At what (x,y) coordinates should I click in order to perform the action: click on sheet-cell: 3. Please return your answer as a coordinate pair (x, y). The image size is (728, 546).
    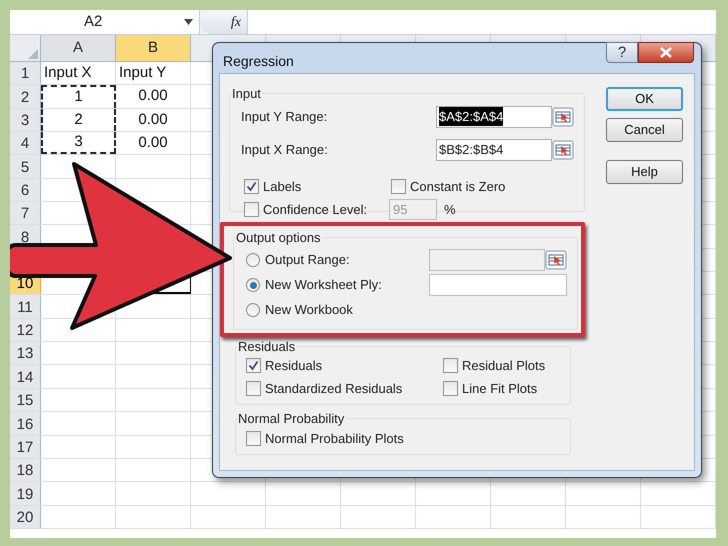
    Looking at the image, I should click on (78, 143).